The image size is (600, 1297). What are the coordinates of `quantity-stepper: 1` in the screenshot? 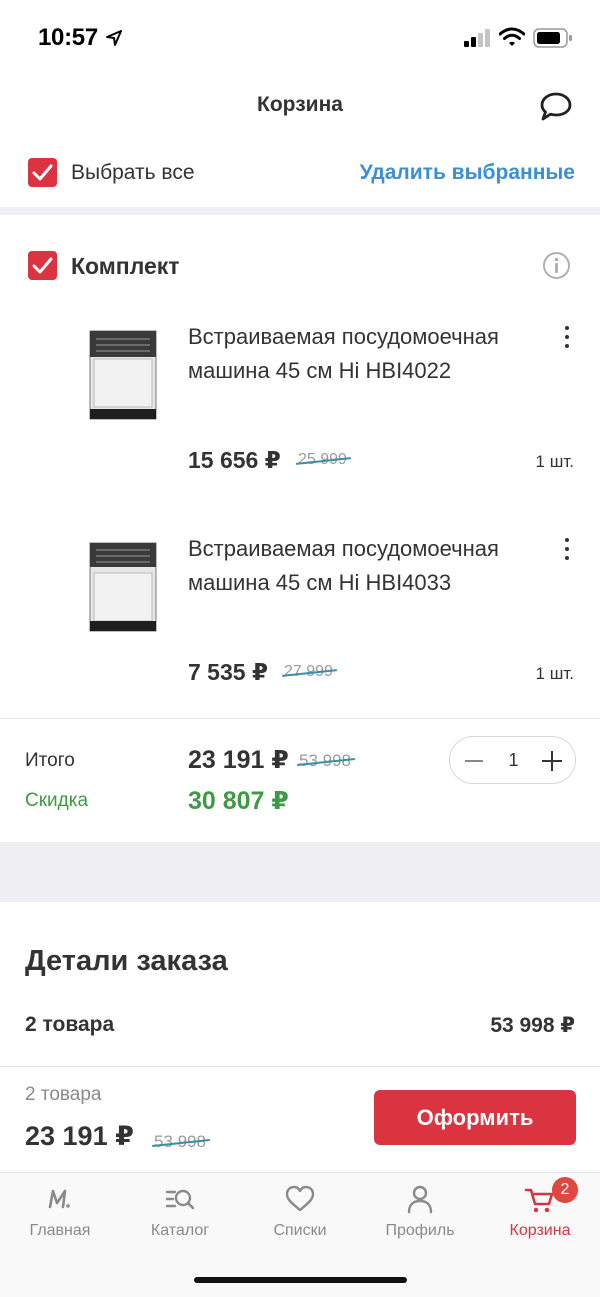 It's located at (512, 760).